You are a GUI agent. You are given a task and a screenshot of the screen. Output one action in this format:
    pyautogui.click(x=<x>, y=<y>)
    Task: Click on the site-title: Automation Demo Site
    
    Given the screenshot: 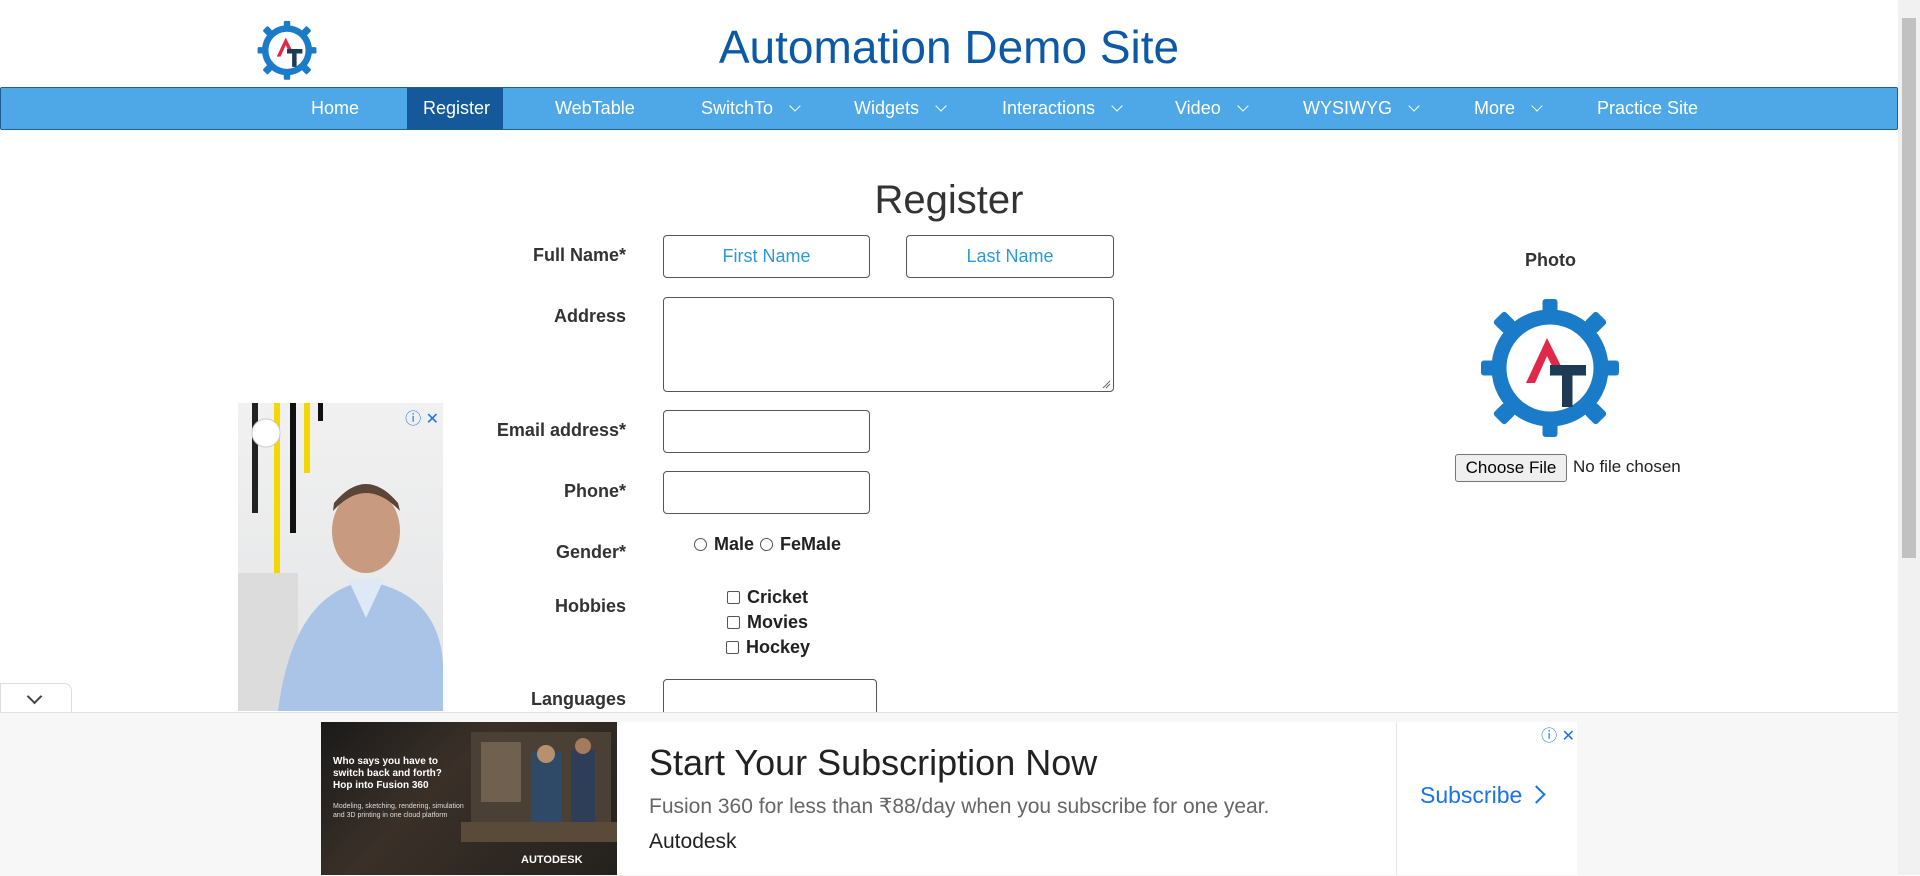 What is the action you would take?
    pyautogui.click(x=949, y=47)
    